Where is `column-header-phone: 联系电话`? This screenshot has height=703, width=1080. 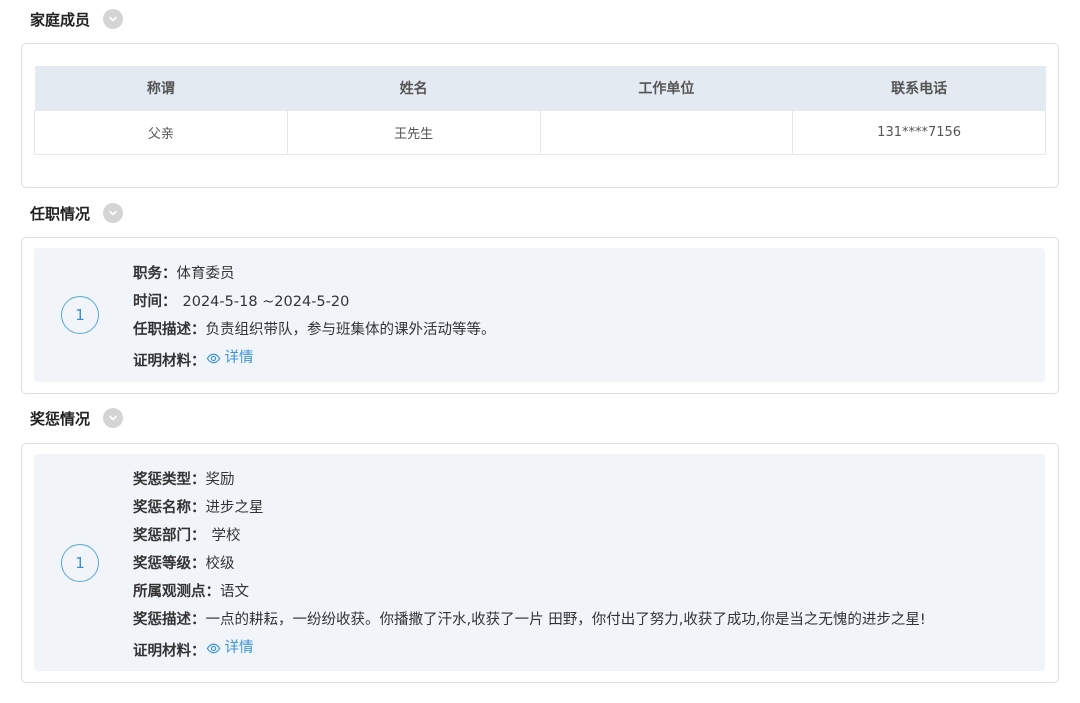 column-header-phone: 联系电话 is located at coordinates (919, 88).